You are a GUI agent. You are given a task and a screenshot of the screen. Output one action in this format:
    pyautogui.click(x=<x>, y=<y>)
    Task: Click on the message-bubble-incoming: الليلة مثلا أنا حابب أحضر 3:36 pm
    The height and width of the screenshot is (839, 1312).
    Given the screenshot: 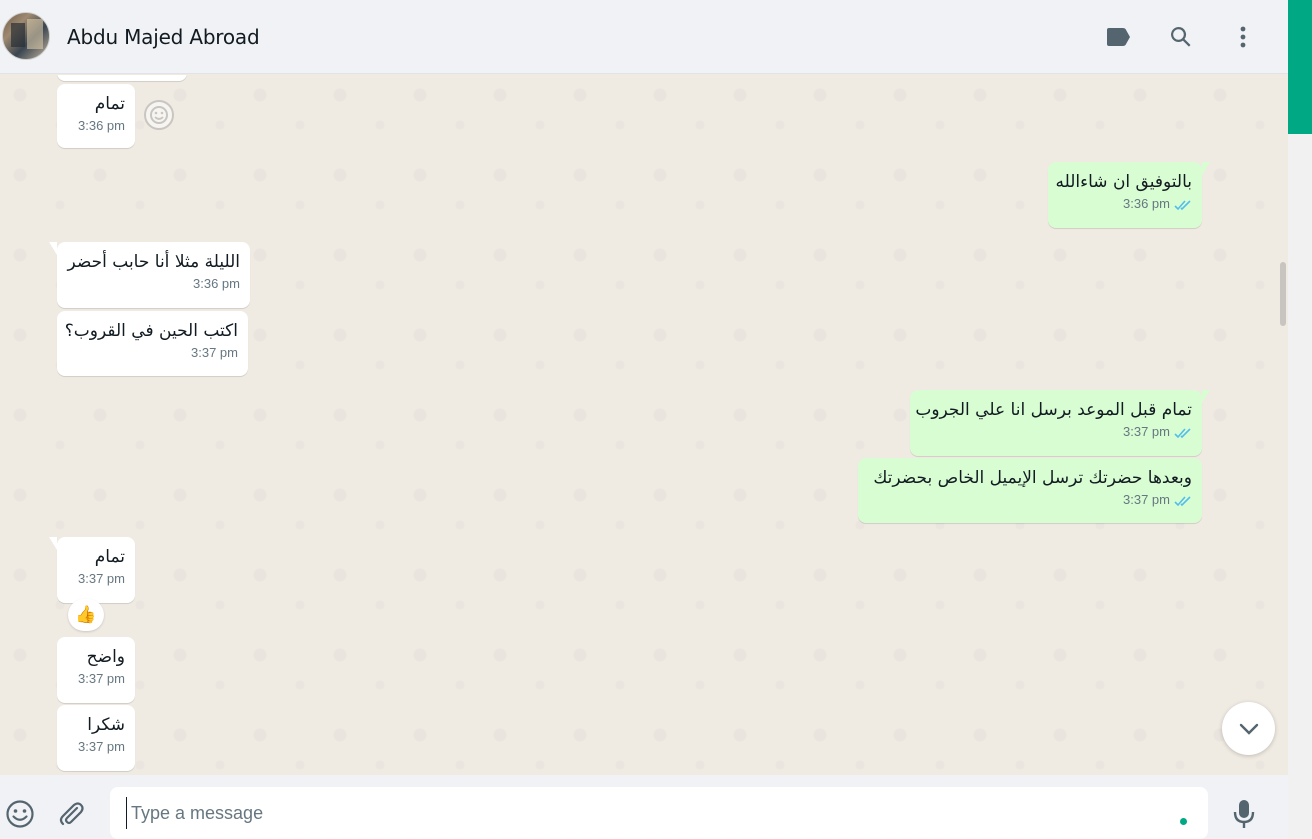 What is the action you would take?
    pyautogui.click(x=149, y=275)
    